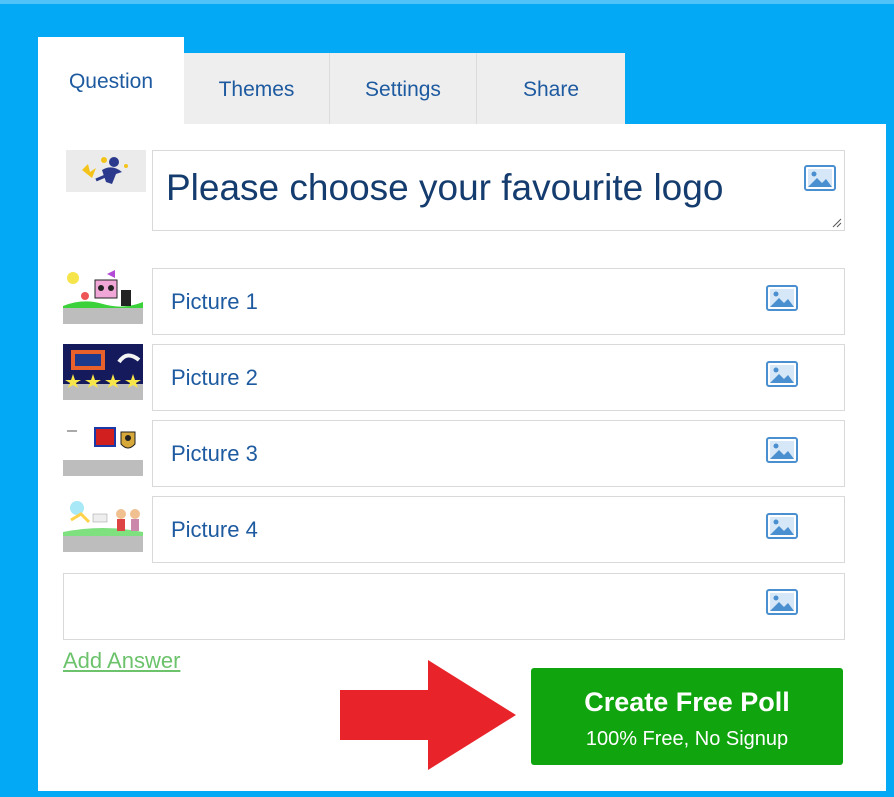 This screenshot has height=797, width=894. What do you see at coordinates (103, 448) in the screenshot?
I see `answer-3-thumbnail` at bounding box center [103, 448].